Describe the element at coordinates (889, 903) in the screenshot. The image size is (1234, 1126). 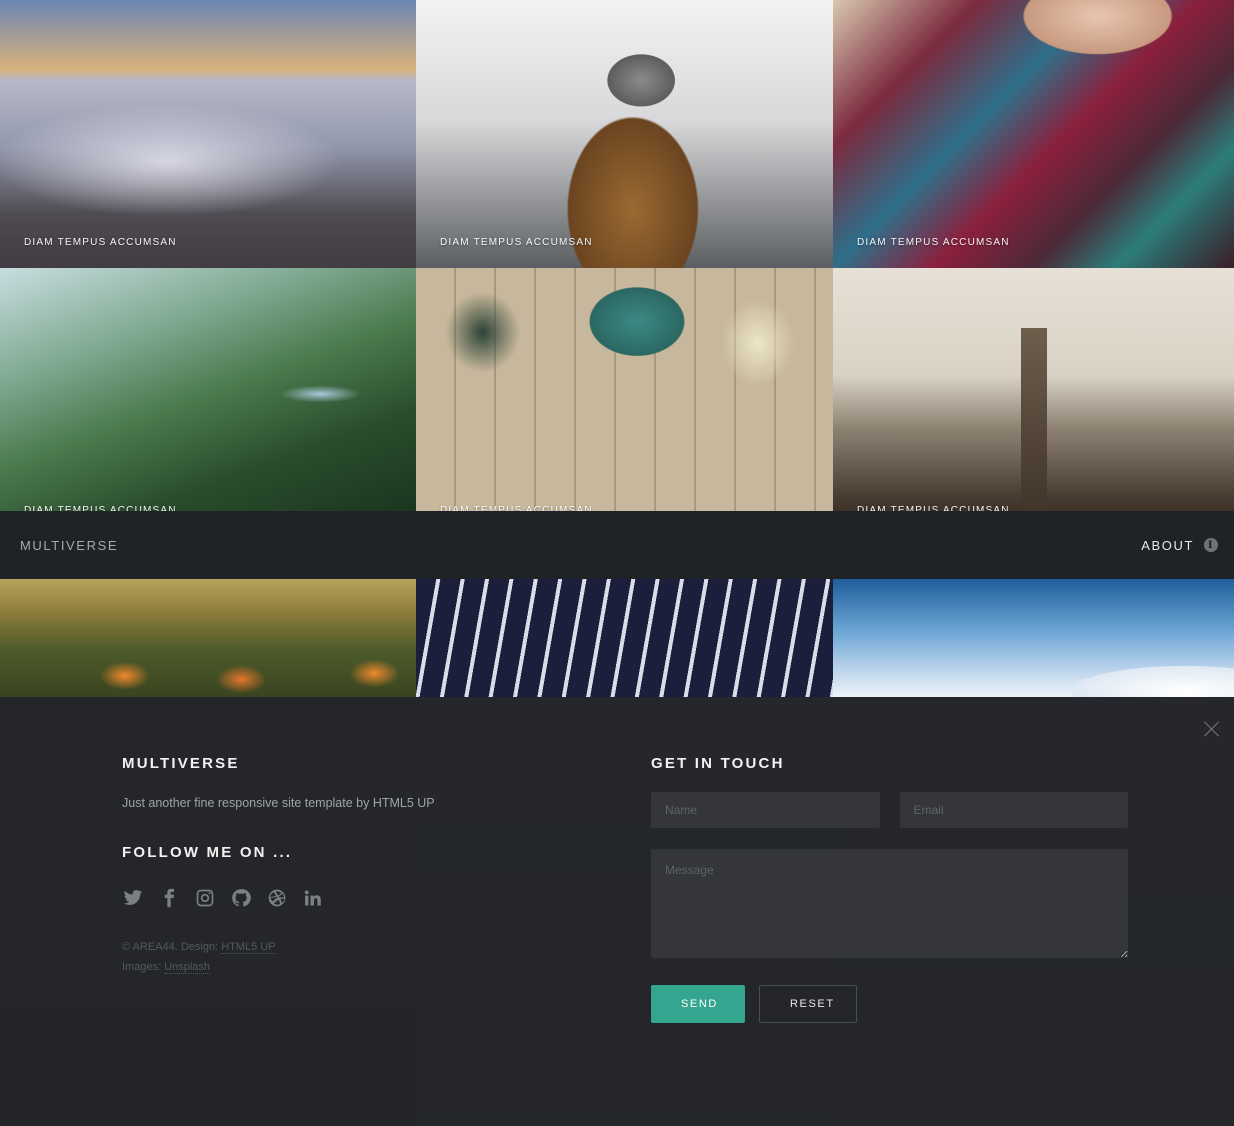
I see `message-field` at that location.